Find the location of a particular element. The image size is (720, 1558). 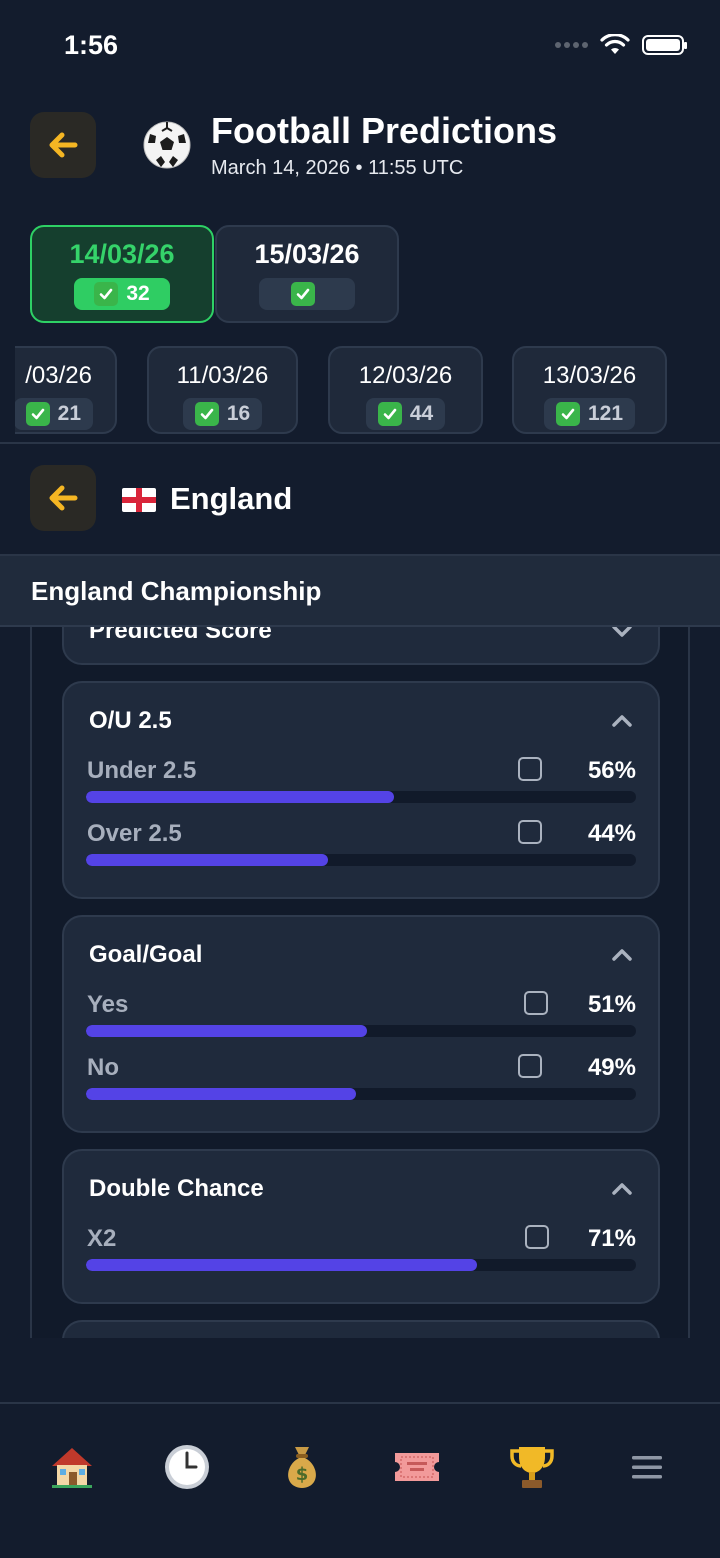

trophy-icon is located at coordinates (532, 1467).